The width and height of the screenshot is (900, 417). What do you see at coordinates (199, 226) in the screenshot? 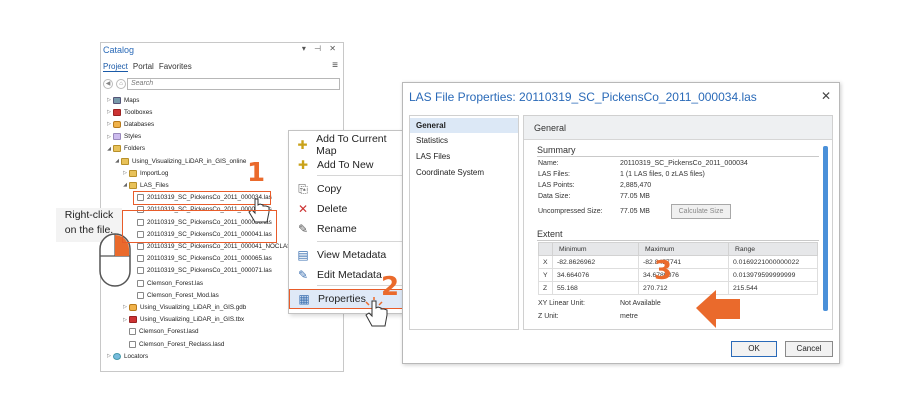
I see `units-highlight` at bounding box center [199, 226].